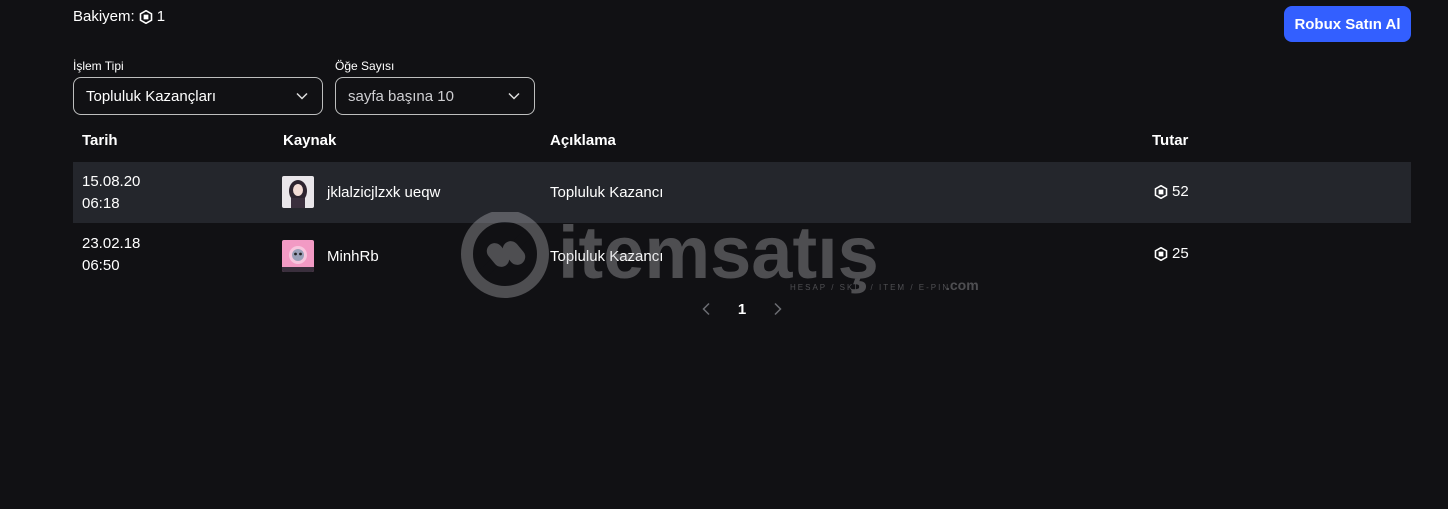 The width and height of the screenshot is (1448, 509). What do you see at coordinates (151, 96) in the screenshot?
I see `transaction-type-value: Topluluk Kazançları` at bounding box center [151, 96].